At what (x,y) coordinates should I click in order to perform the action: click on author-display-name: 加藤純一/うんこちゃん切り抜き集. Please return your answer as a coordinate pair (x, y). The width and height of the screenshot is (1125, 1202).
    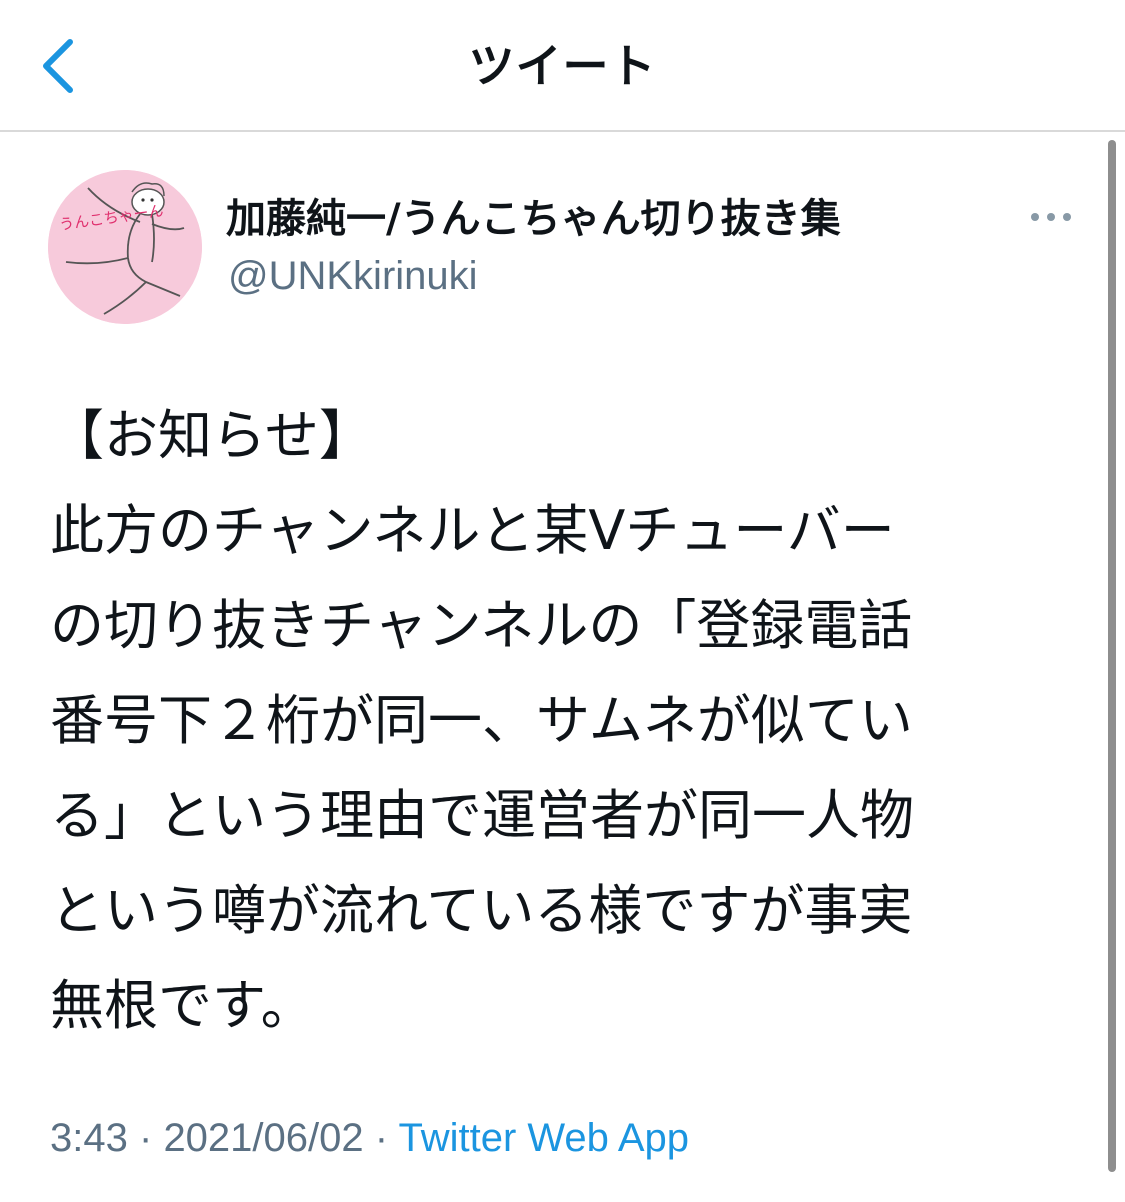
    Looking at the image, I should click on (533, 219).